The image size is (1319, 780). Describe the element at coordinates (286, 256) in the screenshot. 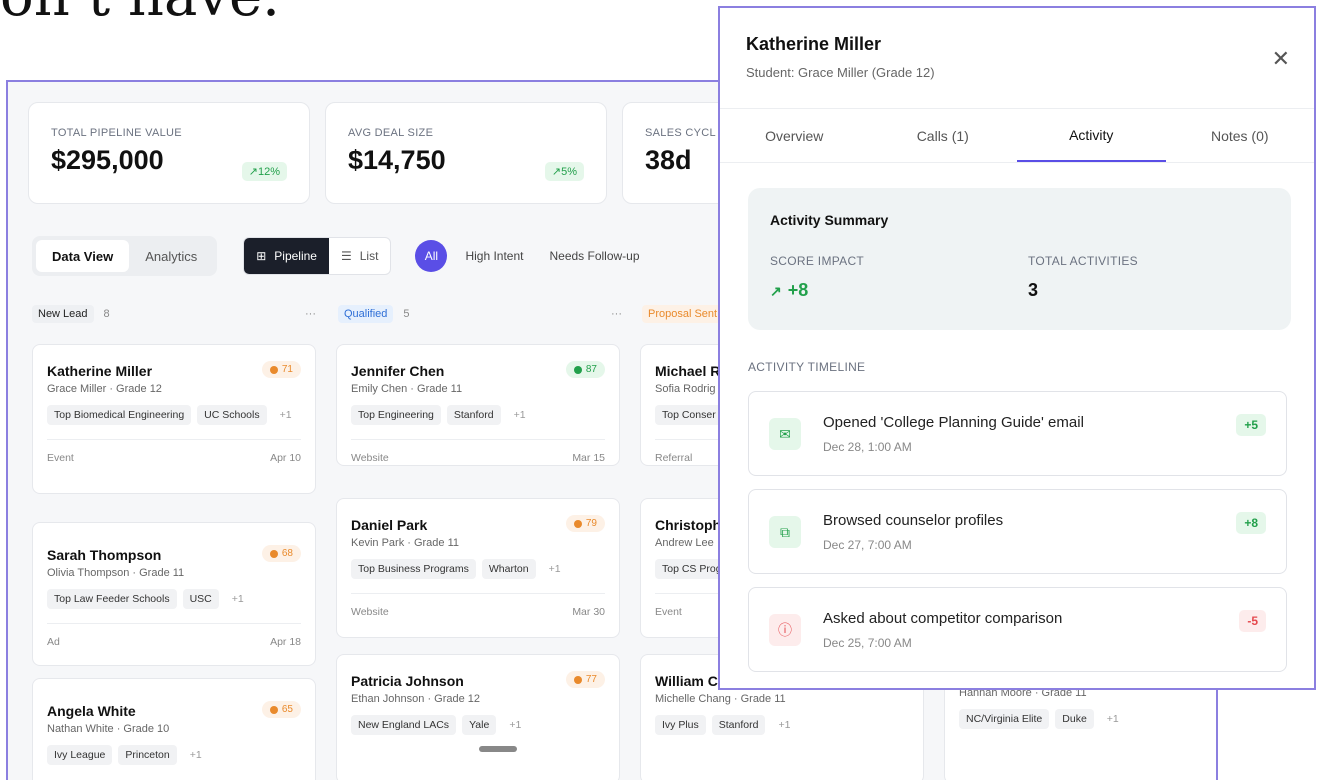

I see `pipeline-button: ⊞ Pipeline` at that location.